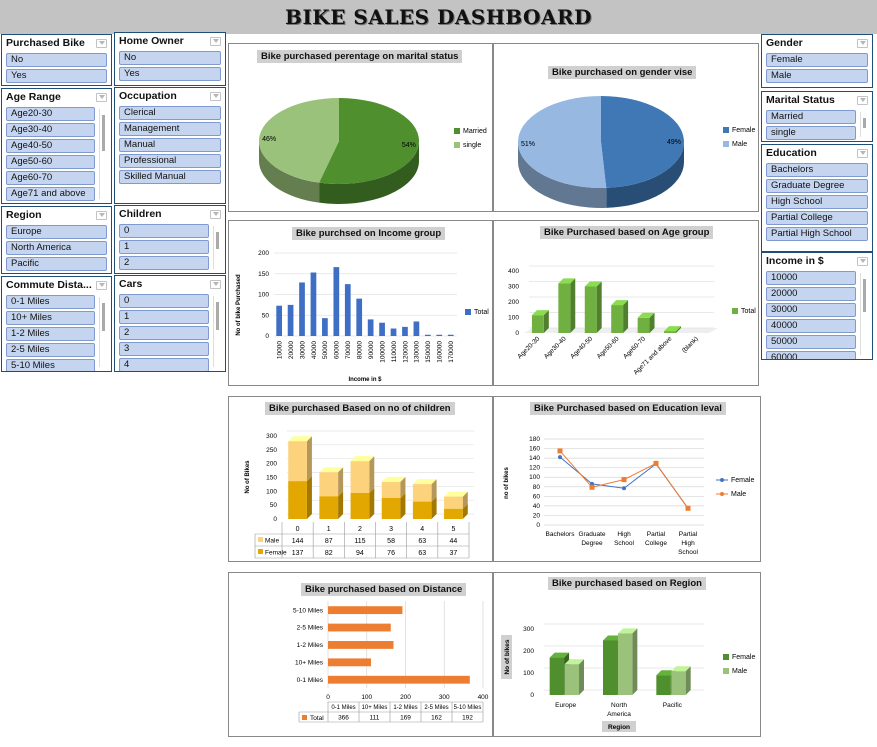 This screenshot has height=747, width=877. What do you see at coordinates (454, 541) in the screenshot?
I see `table-value-male: 44` at bounding box center [454, 541].